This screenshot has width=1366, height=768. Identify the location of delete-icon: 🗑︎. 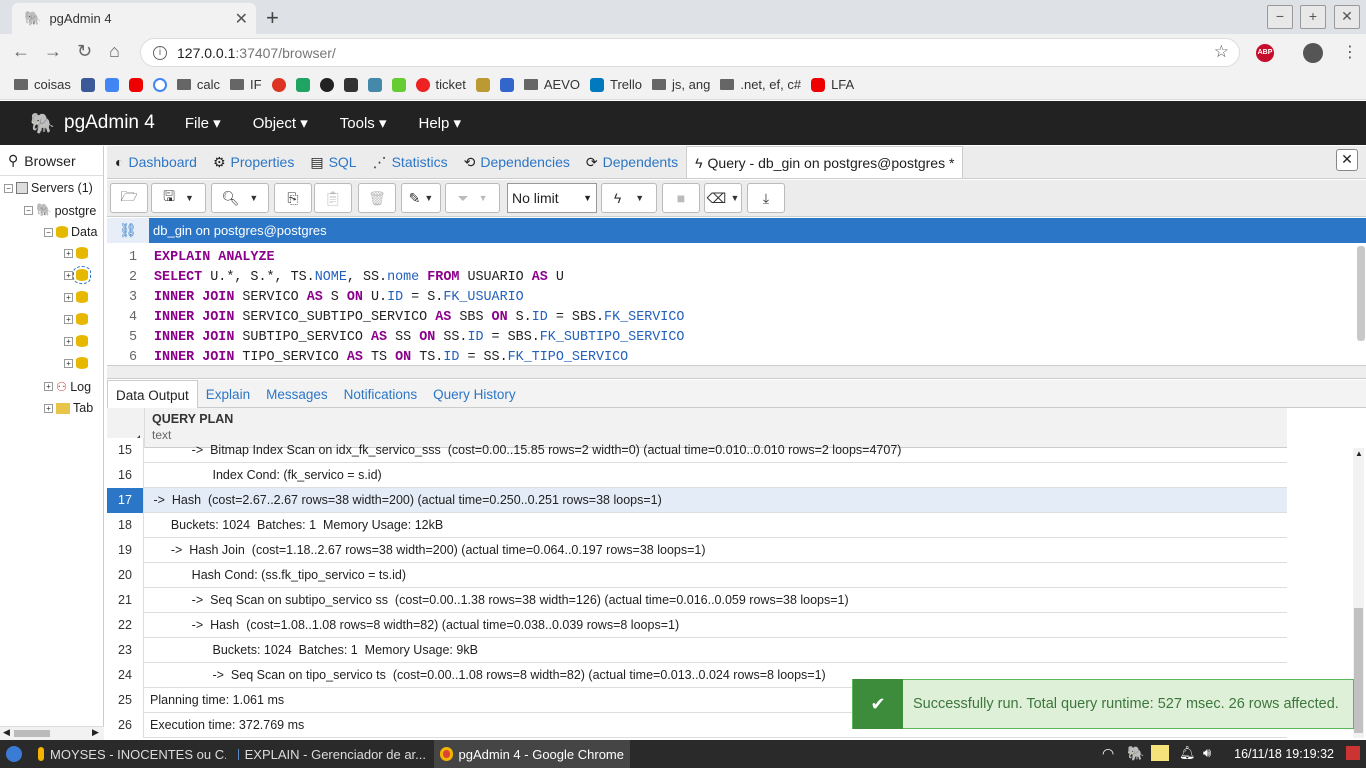
(377, 198).